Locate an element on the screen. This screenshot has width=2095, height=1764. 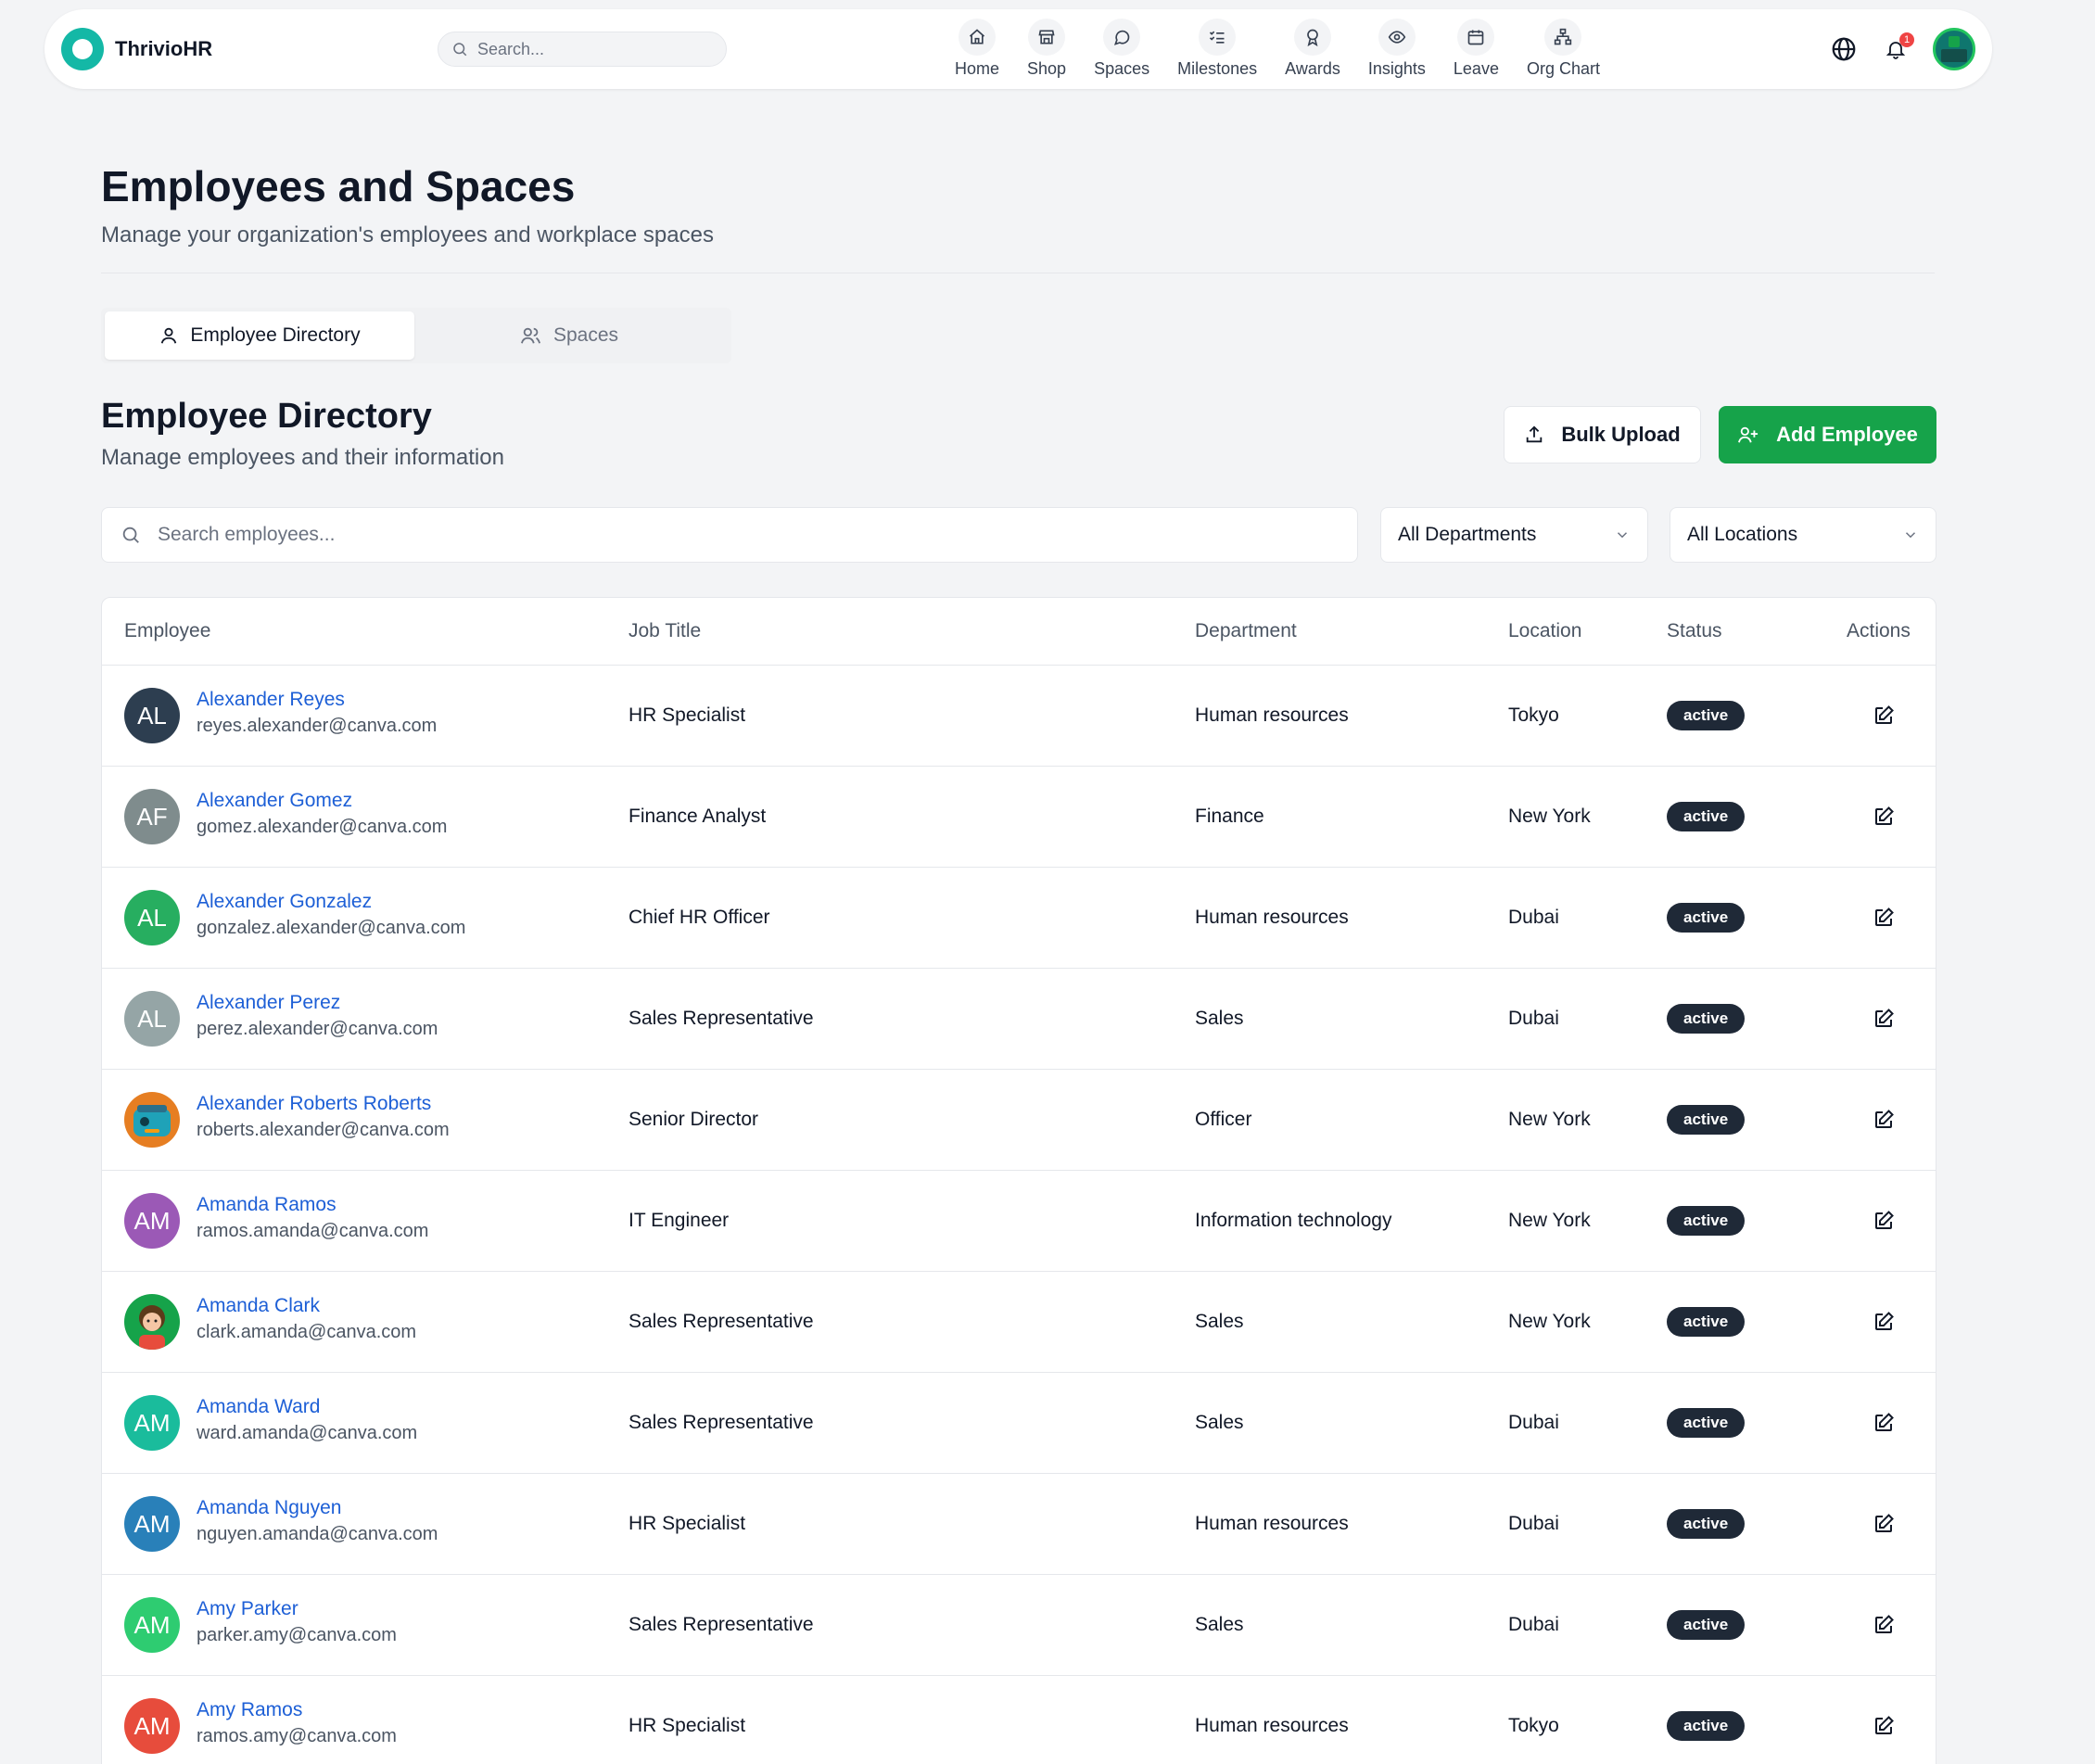
global-search is located at coordinates (582, 49).